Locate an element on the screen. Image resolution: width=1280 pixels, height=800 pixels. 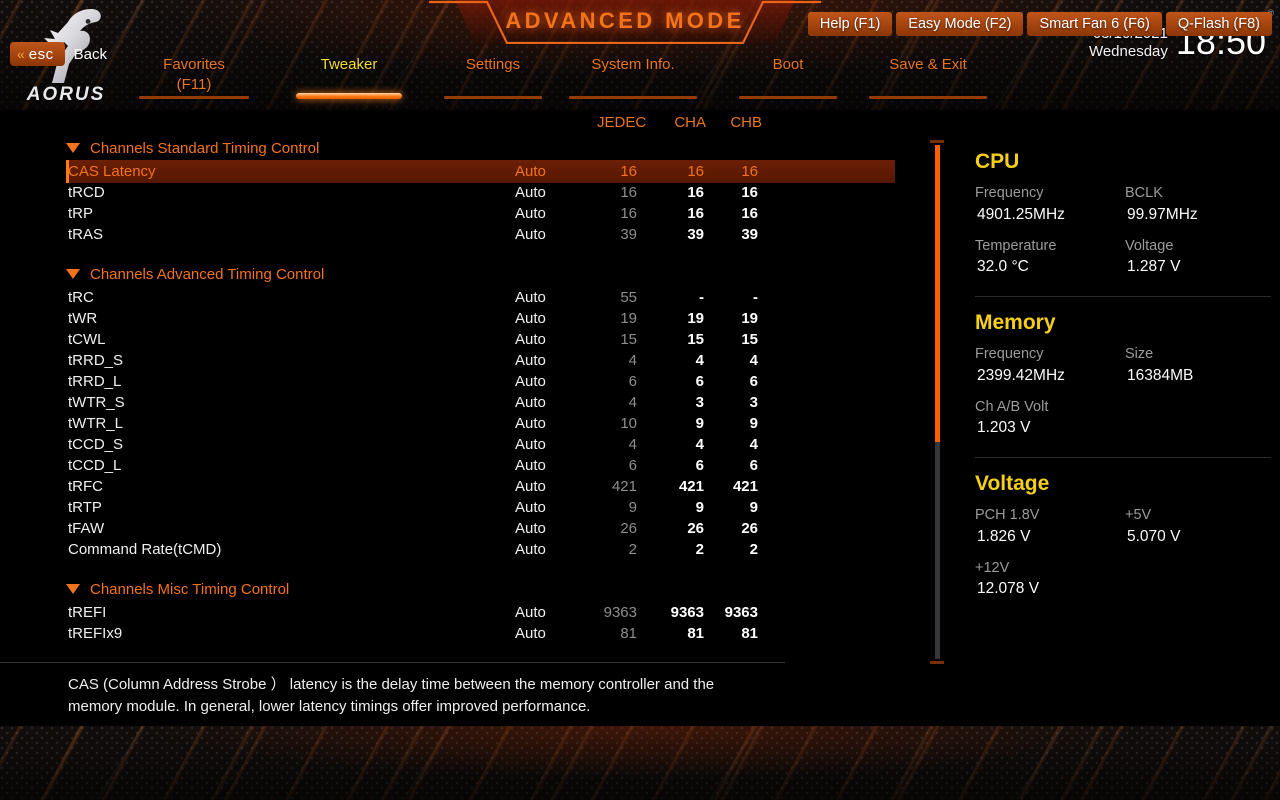
timing-value-jedec: 19 is located at coordinates (628, 318).